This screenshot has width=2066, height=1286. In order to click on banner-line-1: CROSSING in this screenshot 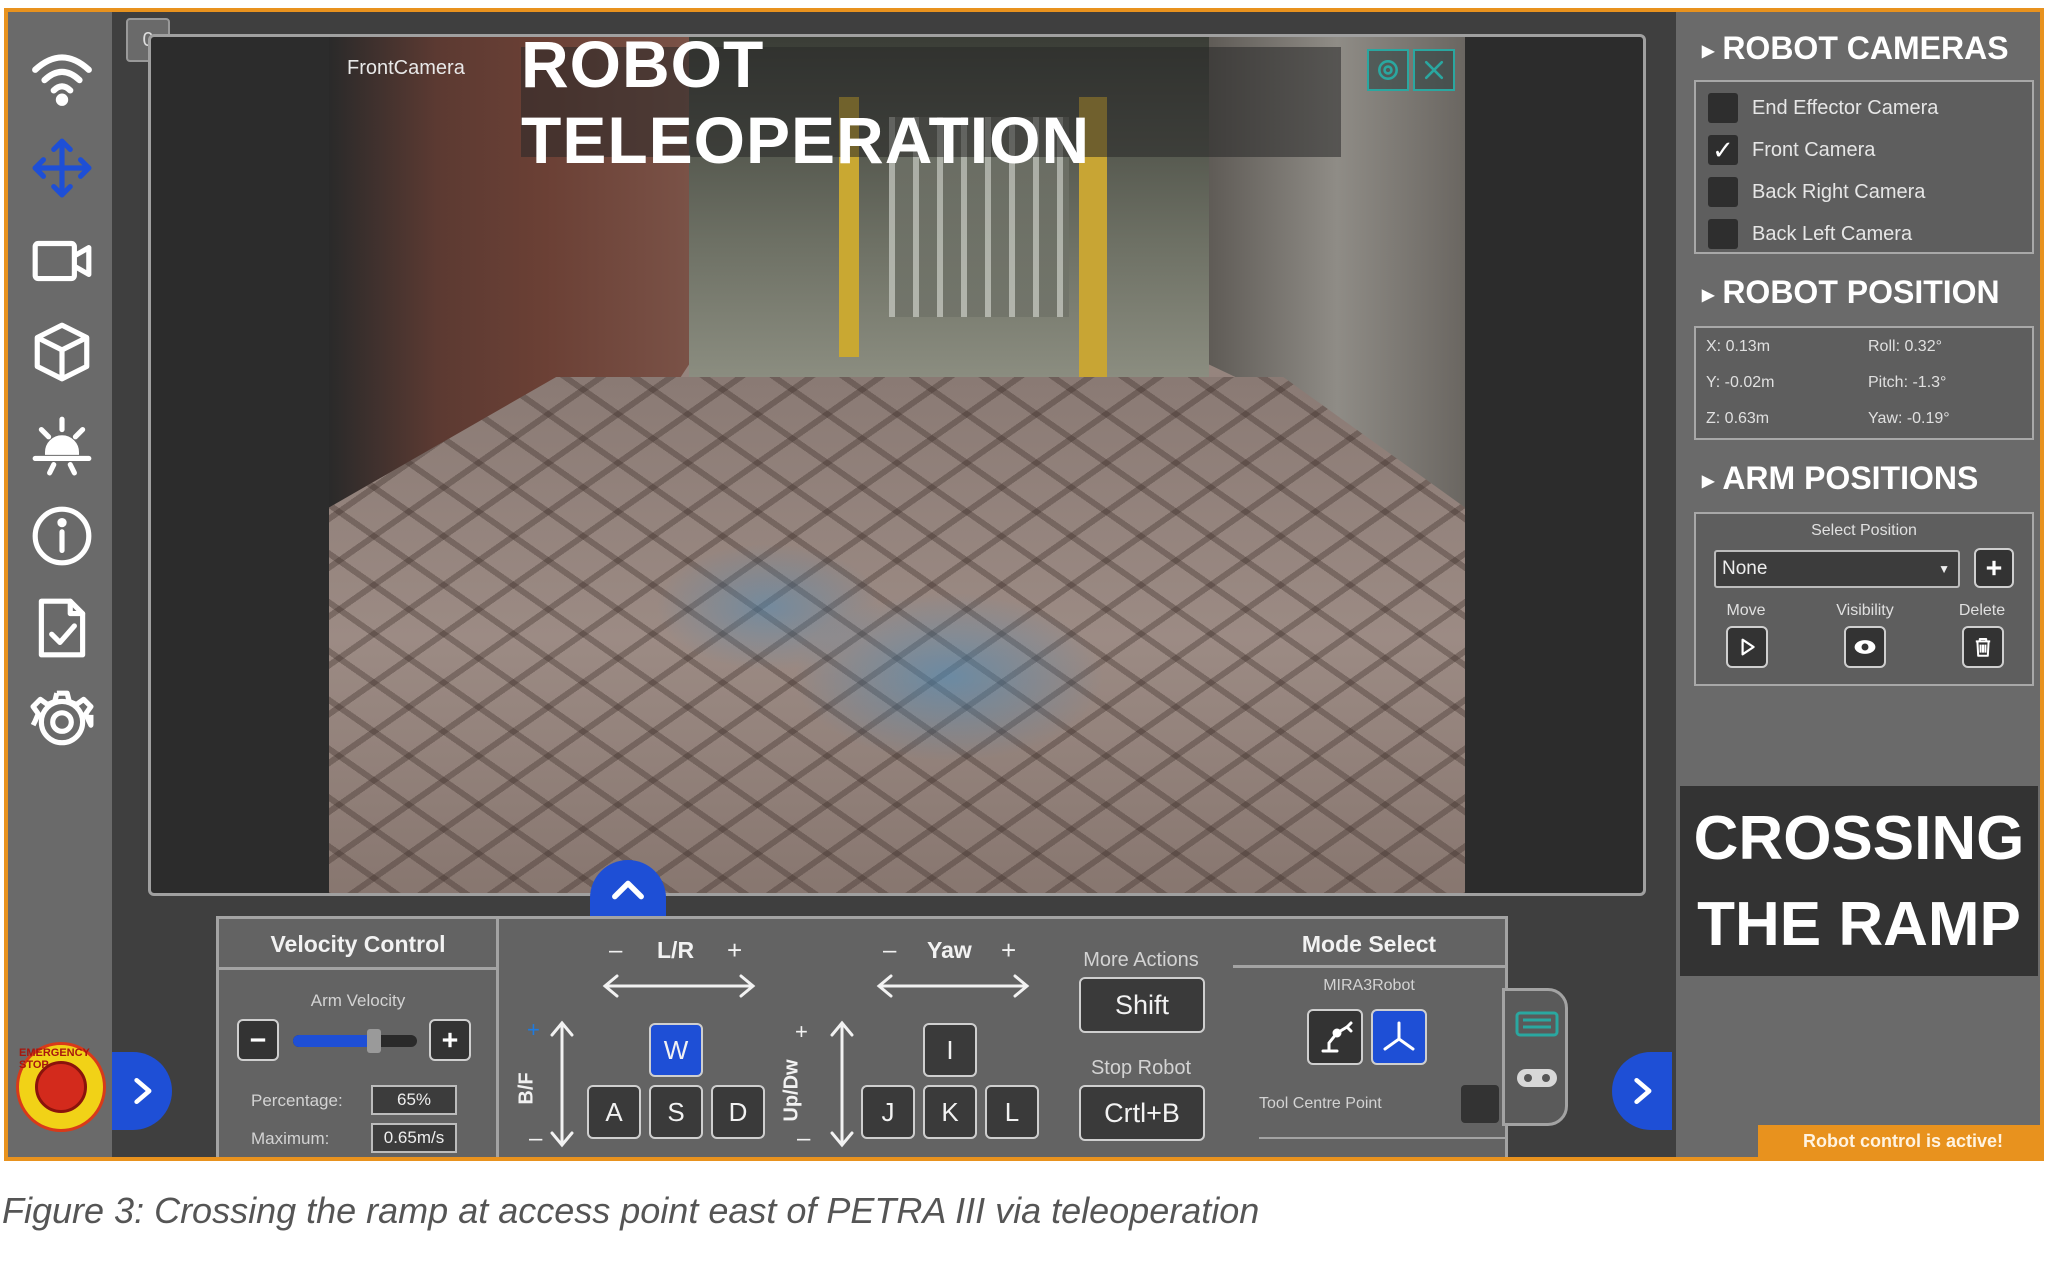, I will do `click(1859, 838)`.